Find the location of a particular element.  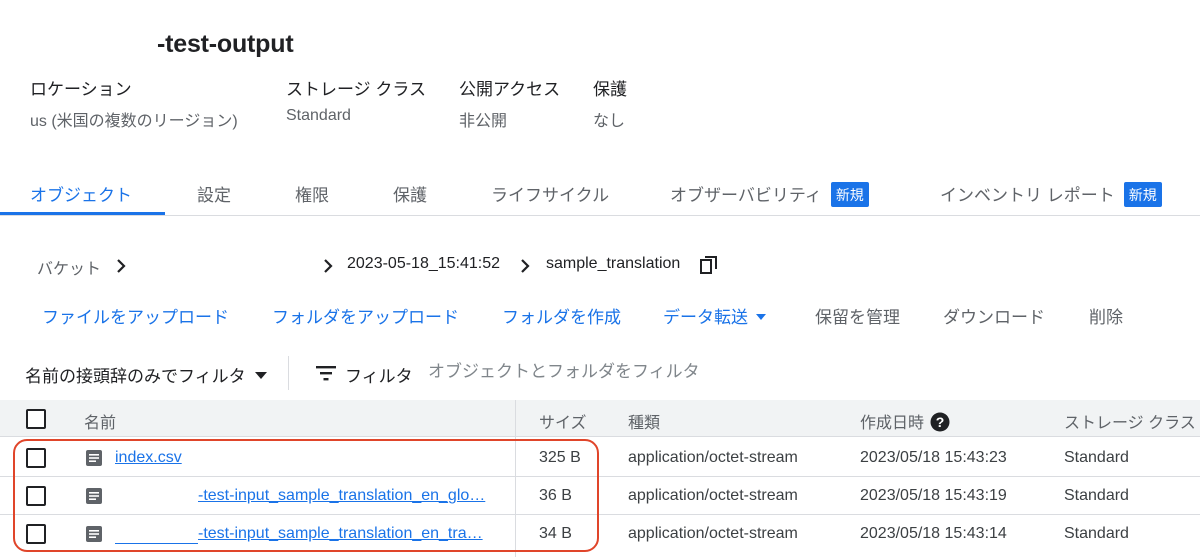

transfer-data-button: データ転送 is located at coordinates (714, 315).